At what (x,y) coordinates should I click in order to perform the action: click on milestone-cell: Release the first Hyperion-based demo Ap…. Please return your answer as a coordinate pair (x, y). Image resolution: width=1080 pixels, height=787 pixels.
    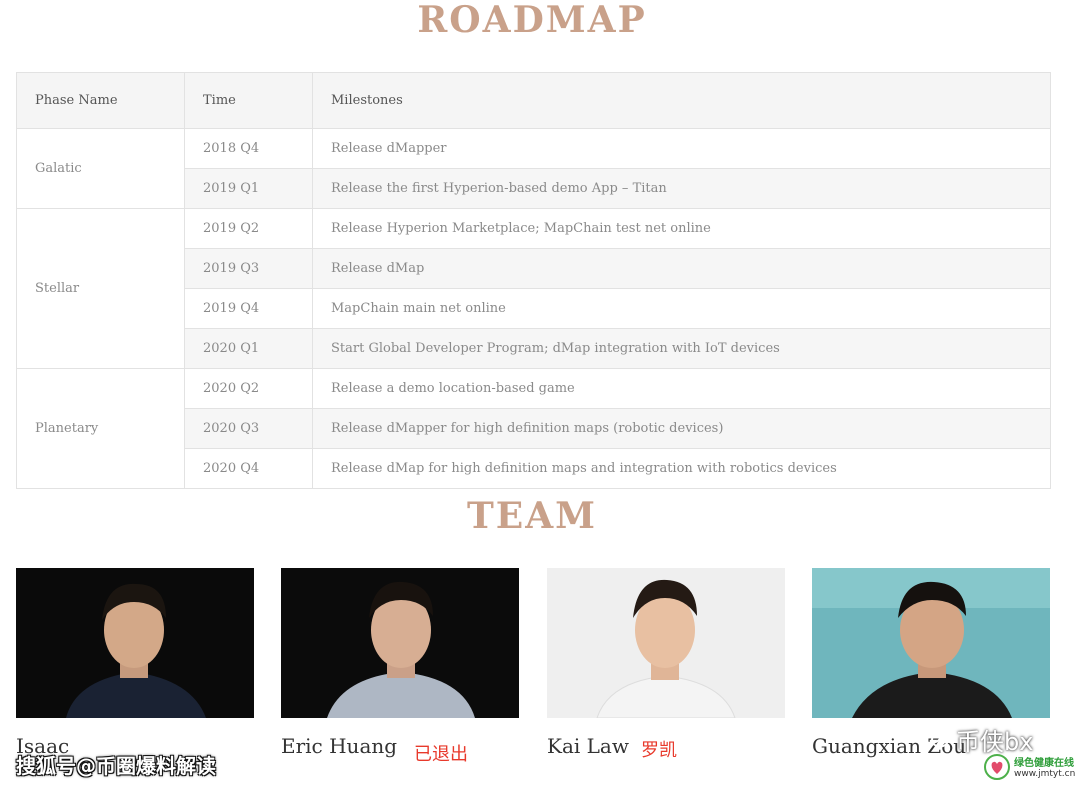
    Looking at the image, I should click on (681, 188).